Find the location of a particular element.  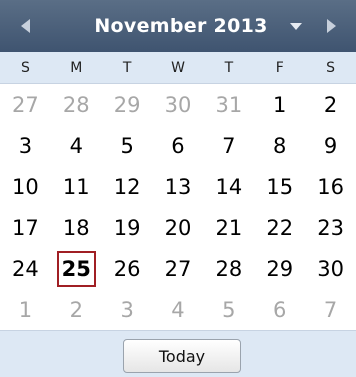

day-cell: 19 is located at coordinates (127, 227).